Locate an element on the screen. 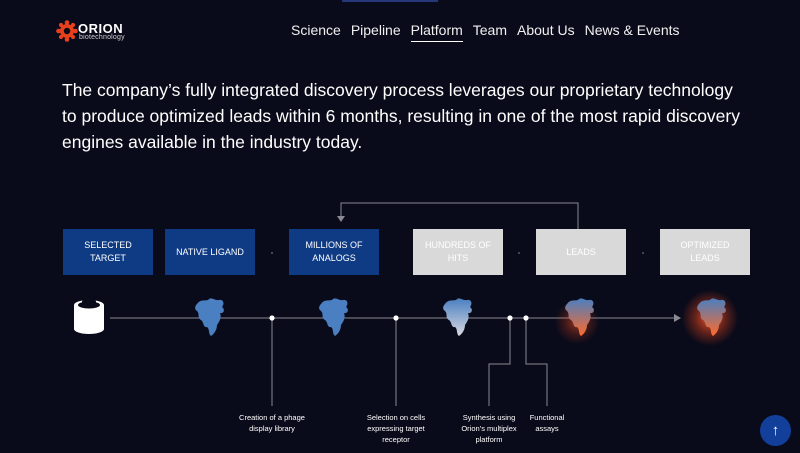 This screenshot has height=453, width=800. stage-millions-of-analogs: Millions of Analogs is located at coordinates (334, 252).